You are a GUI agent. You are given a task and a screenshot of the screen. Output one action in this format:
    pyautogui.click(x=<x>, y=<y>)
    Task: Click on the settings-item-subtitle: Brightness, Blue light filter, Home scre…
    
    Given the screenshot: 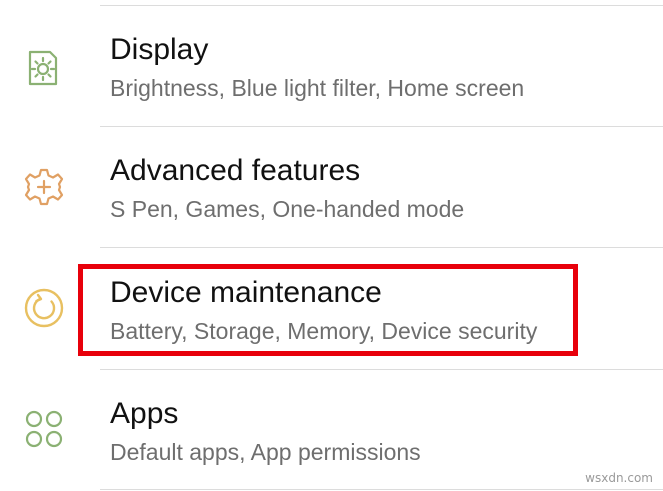 What is the action you would take?
    pyautogui.click(x=317, y=88)
    